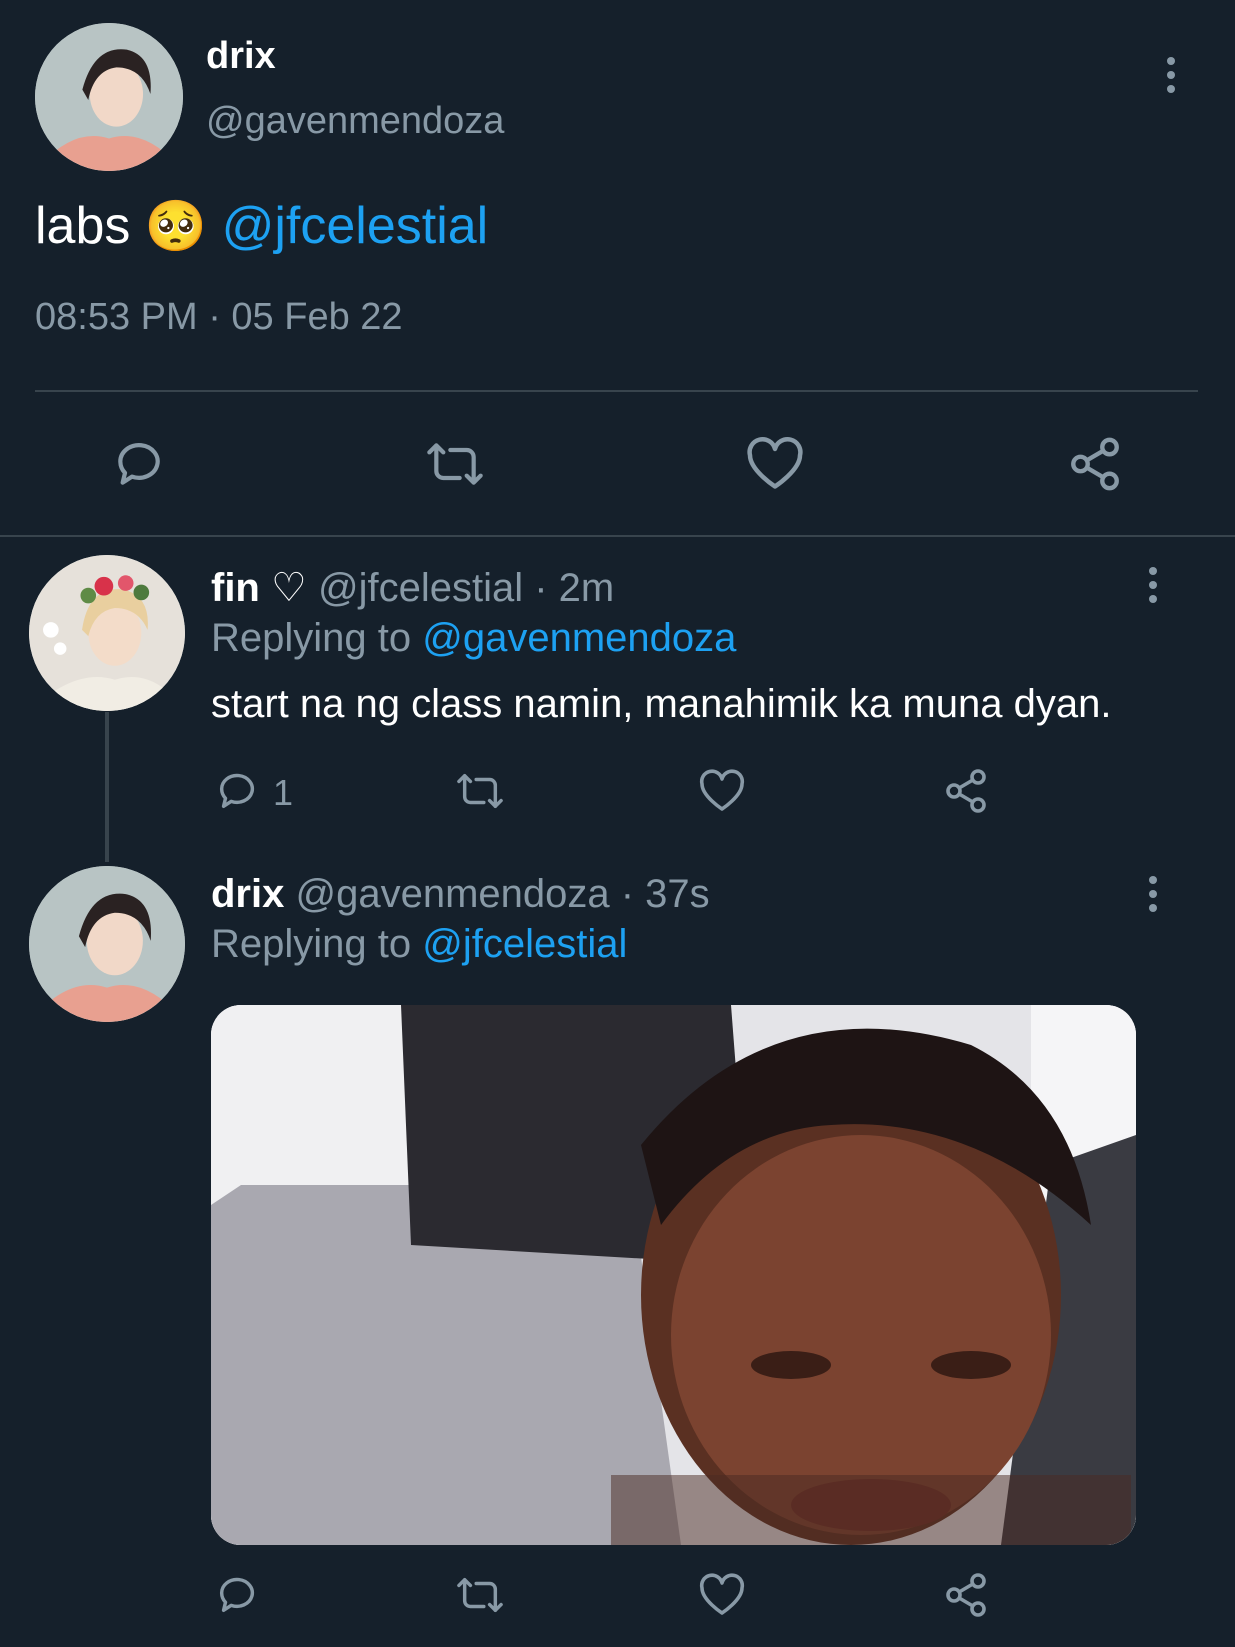 The width and height of the screenshot is (1235, 1647). I want to click on reply-count: 1, so click(283, 792).